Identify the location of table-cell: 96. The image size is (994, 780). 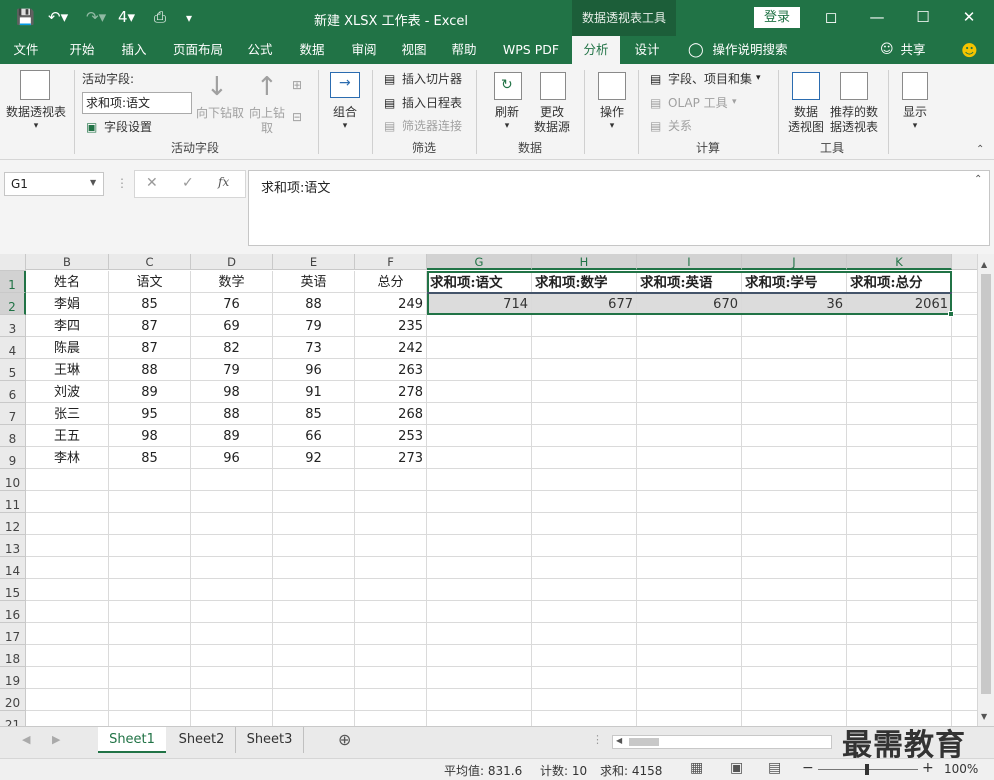
(314, 370).